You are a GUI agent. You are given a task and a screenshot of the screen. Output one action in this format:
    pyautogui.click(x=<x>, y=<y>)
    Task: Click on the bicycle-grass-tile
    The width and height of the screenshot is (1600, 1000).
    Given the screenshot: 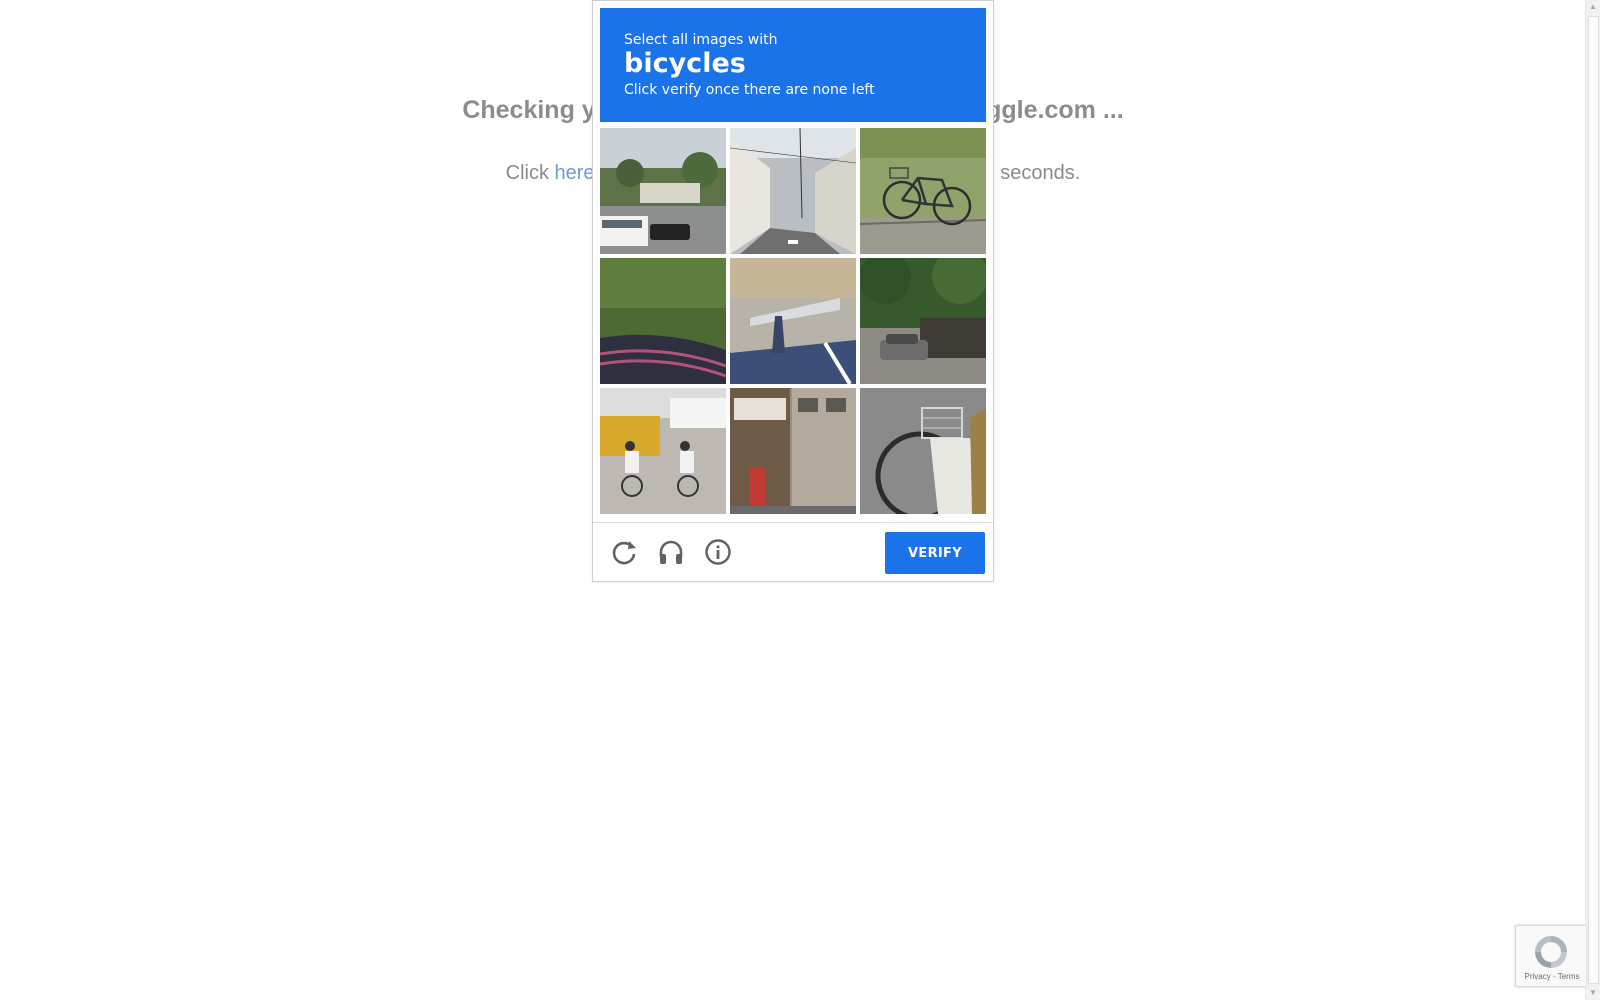 What is the action you would take?
    pyautogui.click(x=923, y=191)
    